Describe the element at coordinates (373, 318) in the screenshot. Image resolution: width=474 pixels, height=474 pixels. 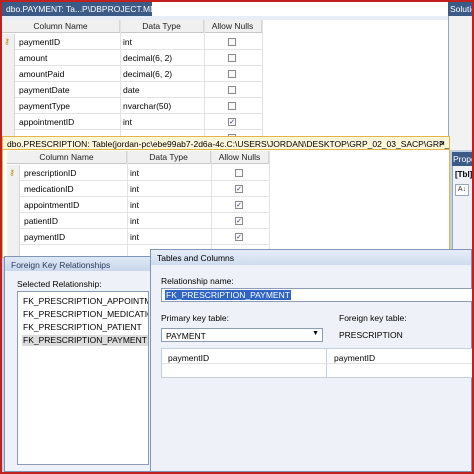
I see `foreign-key-table-label: Foreign key table:` at that location.